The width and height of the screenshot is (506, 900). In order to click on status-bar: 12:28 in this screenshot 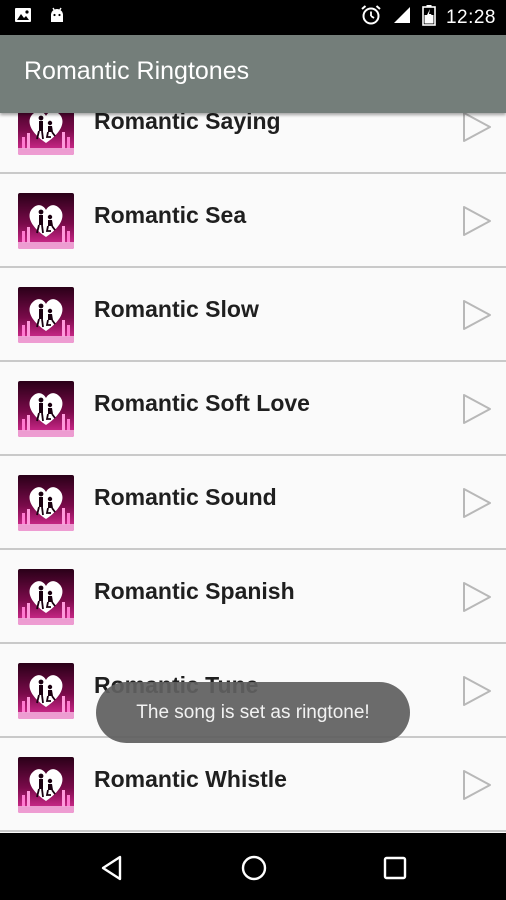, I will do `click(253, 17)`.